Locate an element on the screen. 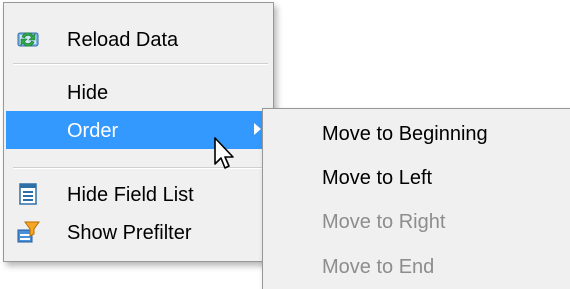  menu-item-show-prefilter: Show Prefilter is located at coordinates (138, 232).